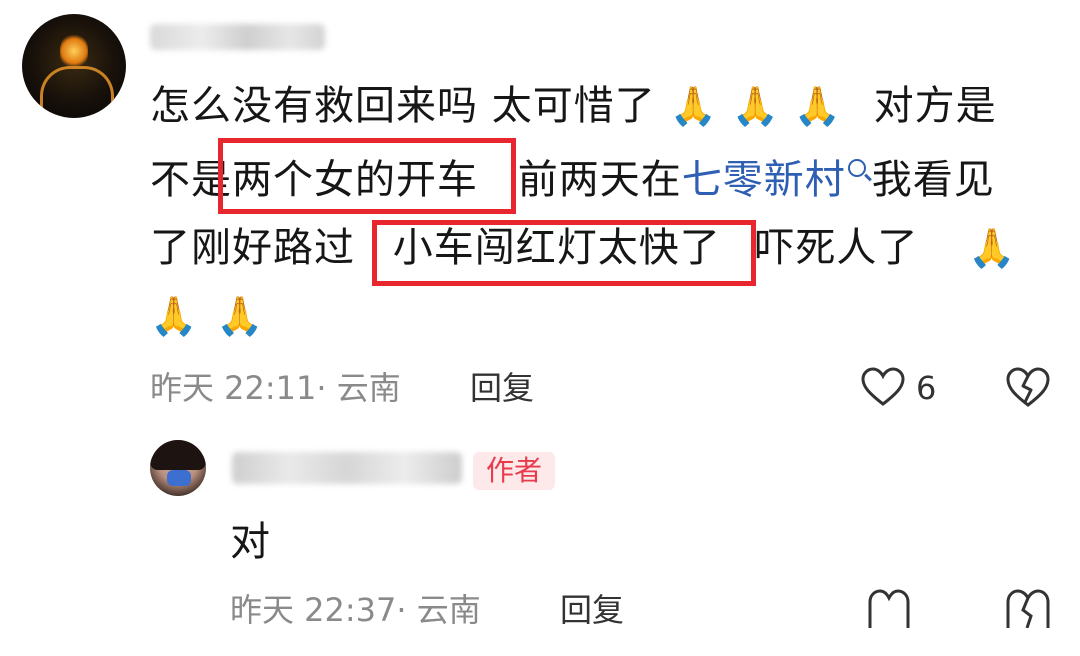 The image size is (1080, 656). What do you see at coordinates (237, 37) in the screenshot?
I see `commenter-name-blurred` at bounding box center [237, 37].